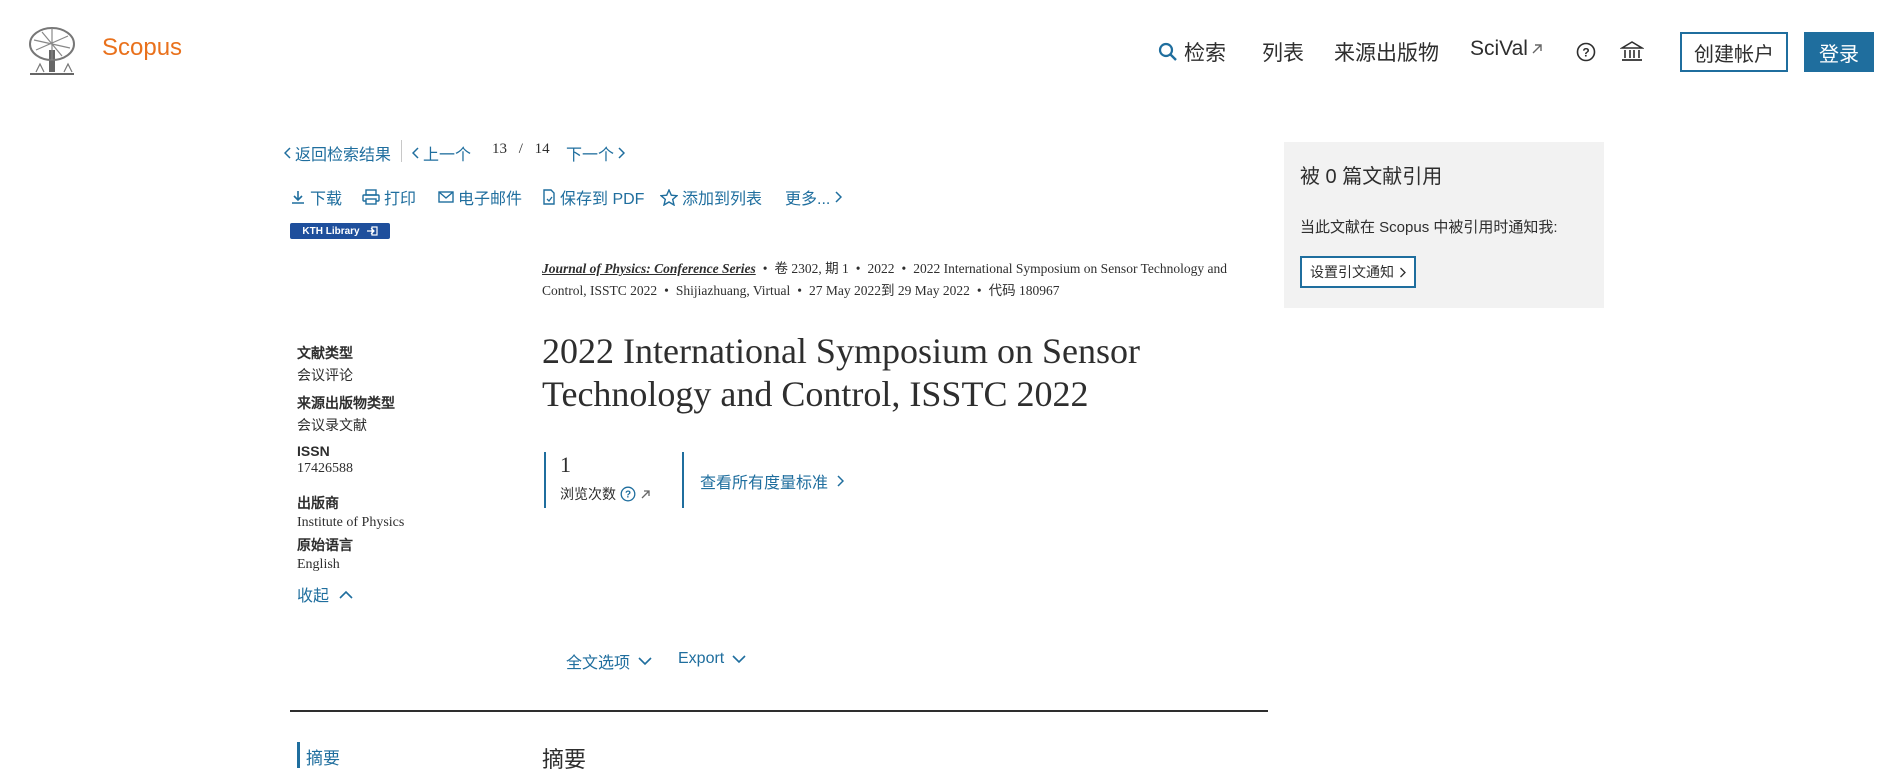 Image resolution: width=1880 pixels, height=770 pixels. Describe the element at coordinates (1283, 52) in the screenshot. I see `nav-lists: 列表` at that location.